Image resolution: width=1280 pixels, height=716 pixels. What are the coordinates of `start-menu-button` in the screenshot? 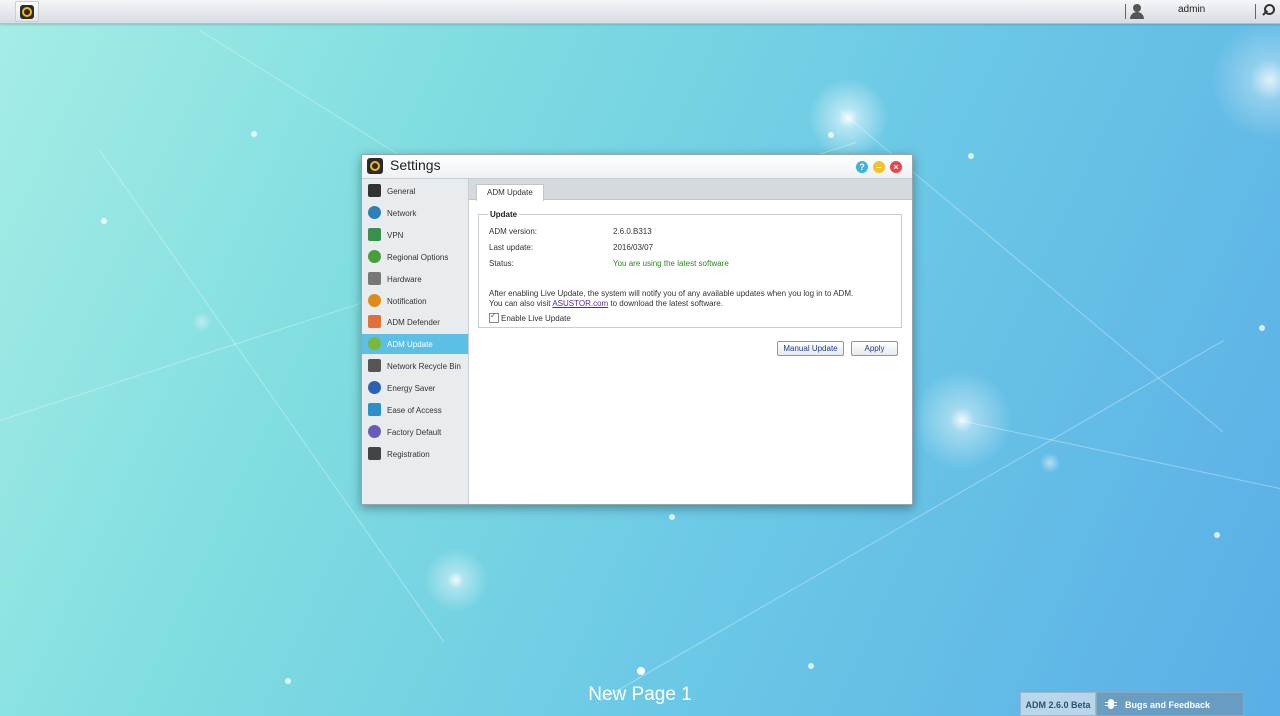 It's located at (27, 11).